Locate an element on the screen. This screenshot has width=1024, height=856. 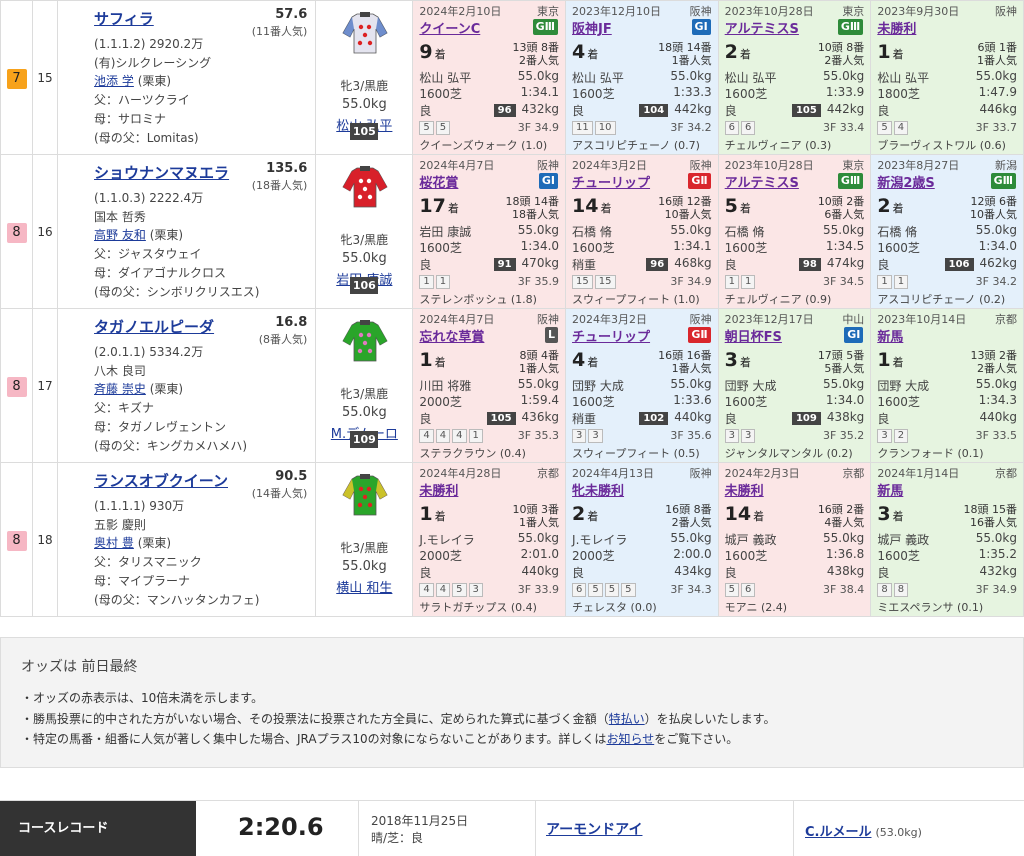
course-record-jockey-link: C.ルメール is located at coordinates (838, 832).